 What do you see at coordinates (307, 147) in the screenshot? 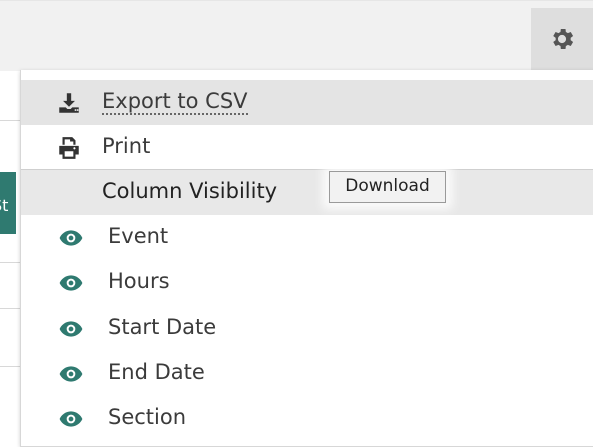
I see `print-item: Print` at bounding box center [307, 147].